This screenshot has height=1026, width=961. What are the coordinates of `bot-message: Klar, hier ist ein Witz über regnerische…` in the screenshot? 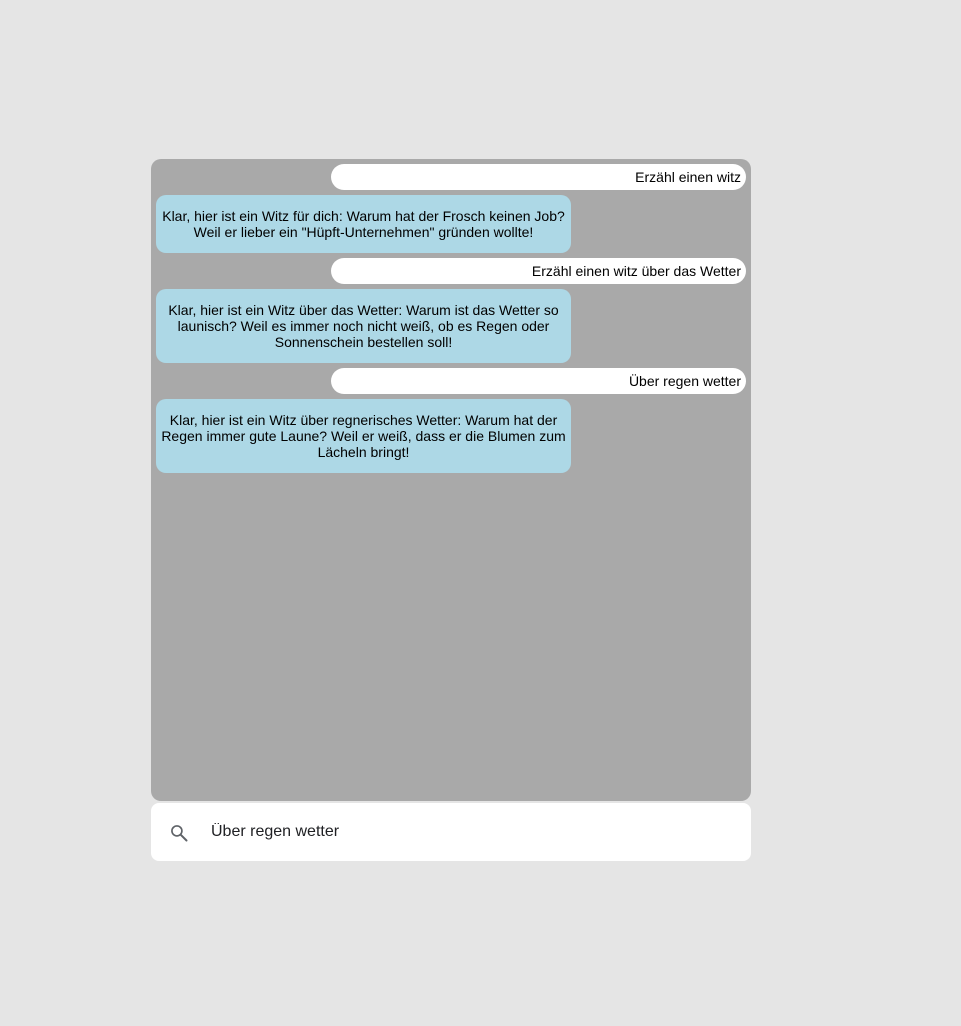 It's located at (363, 436).